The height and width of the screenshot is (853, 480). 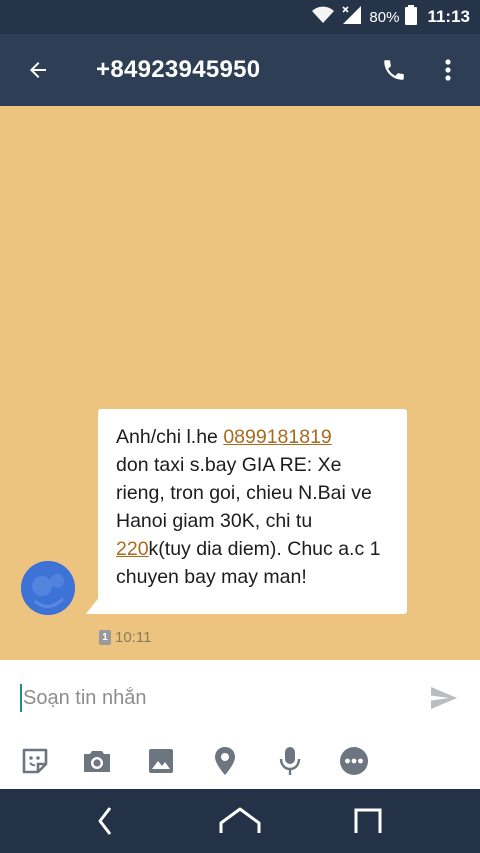 What do you see at coordinates (368, 821) in the screenshot?
I see `recents-icon` at bounding box center [368, 821].